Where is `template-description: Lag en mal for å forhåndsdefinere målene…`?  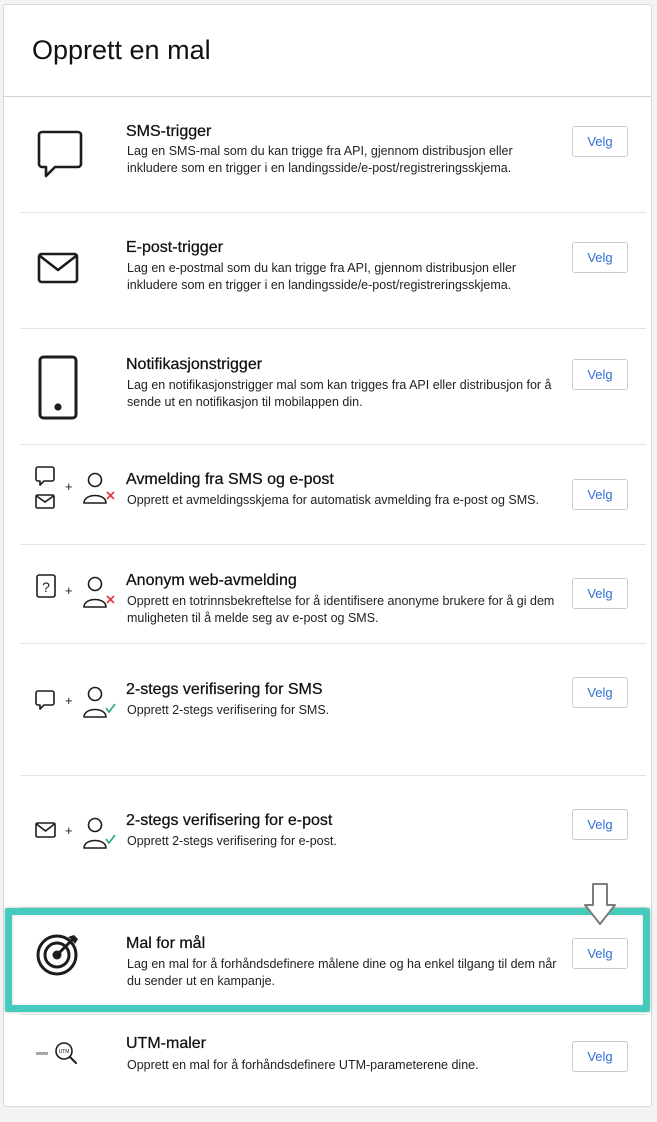
template-description: Lag en mal for å forhåndsdefinere målene… is located at coordinates (342, 972).